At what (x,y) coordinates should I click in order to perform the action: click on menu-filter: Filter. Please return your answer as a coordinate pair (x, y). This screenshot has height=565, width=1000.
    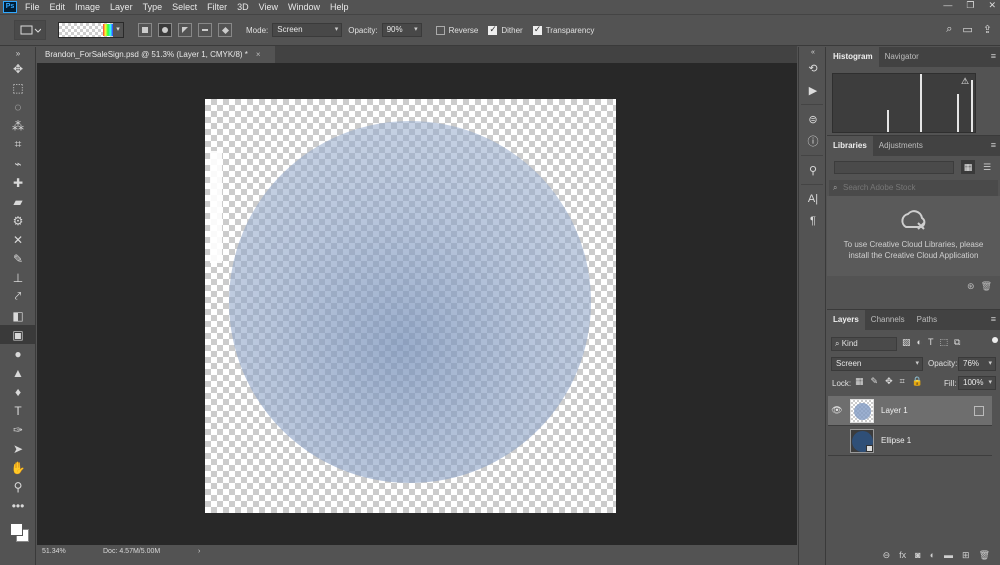
    Looking at the image, I should click on (217, 7).